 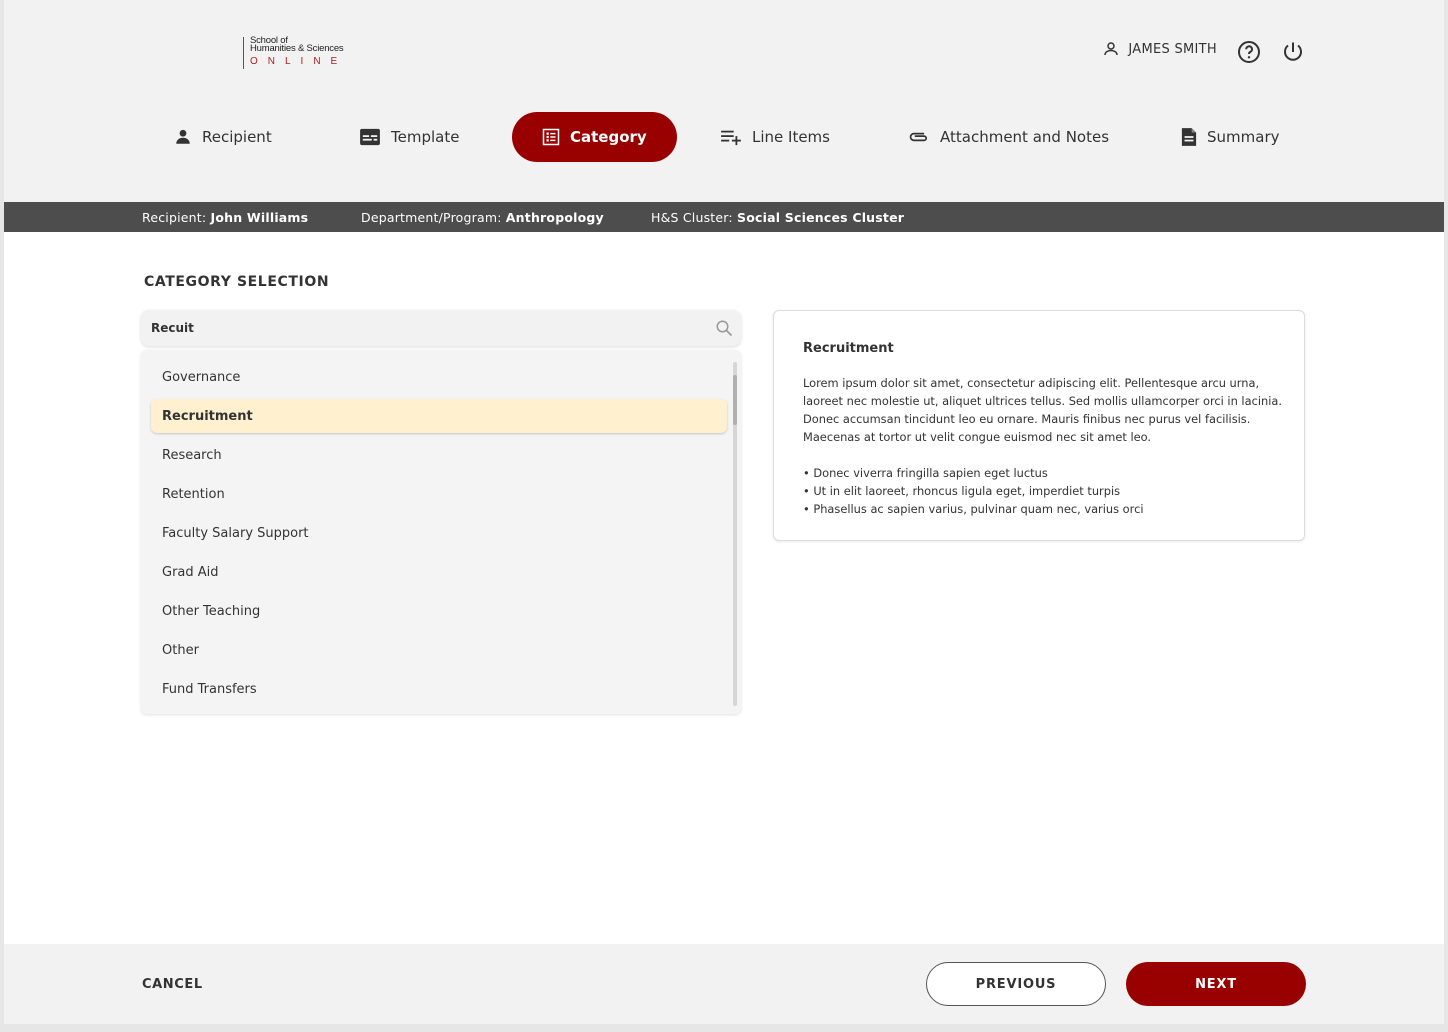 I want to click on recipient-info-label: Recipient:, so click(x=174, y=217).